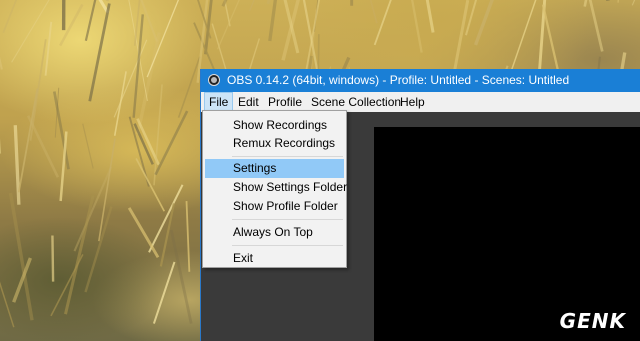 The height and width of the screenshot is (341, 640). What do you see at coordinates (274, 206) in the screenshot?
I see `menu-item-show-profile-folder: Show Profile Folder` at bounding box center [274, 206].